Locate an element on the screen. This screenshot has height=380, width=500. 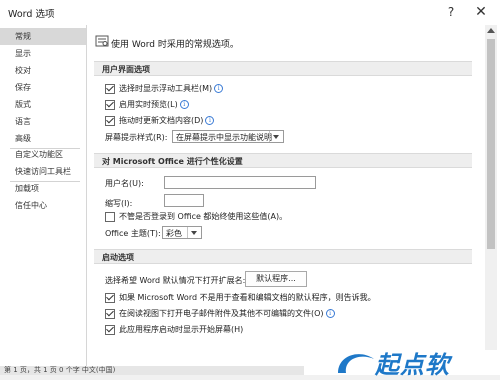
window-title: Word 选项 is located at coordinates (31, 14).